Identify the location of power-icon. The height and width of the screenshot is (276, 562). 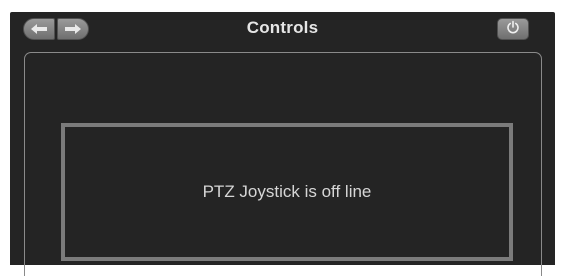
(513, 29).